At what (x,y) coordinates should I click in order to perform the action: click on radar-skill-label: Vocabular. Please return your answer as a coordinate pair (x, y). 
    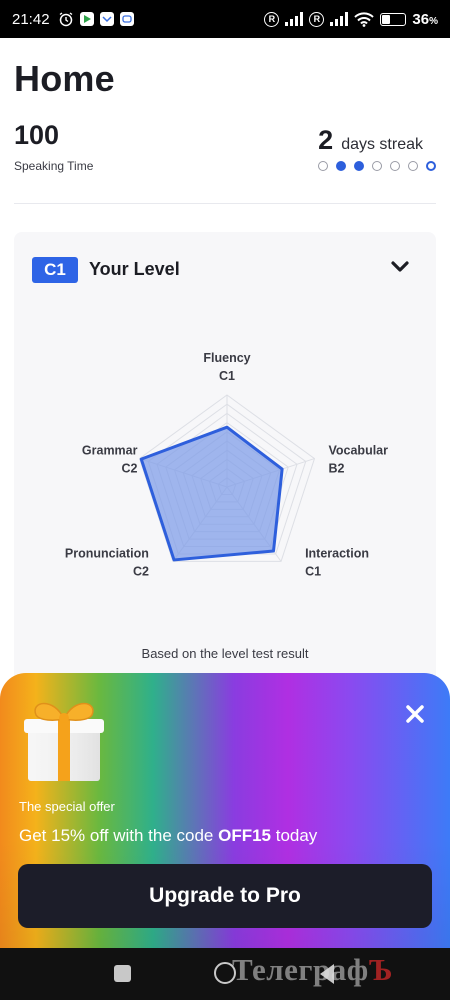
    Looking at the image, I should click on (358, 451).